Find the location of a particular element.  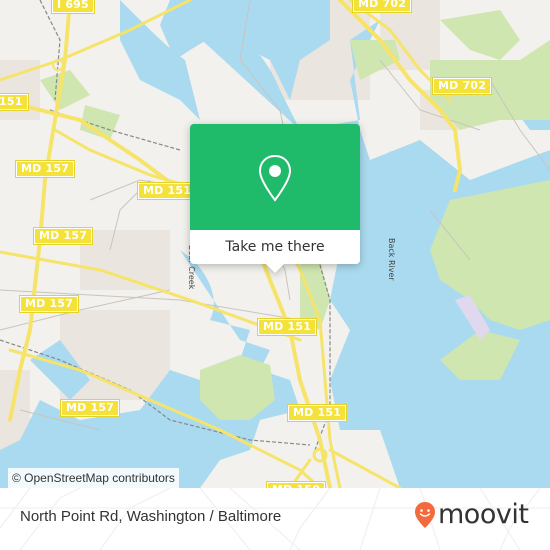

brand-name: moovit is located at coordinates (483, 514).